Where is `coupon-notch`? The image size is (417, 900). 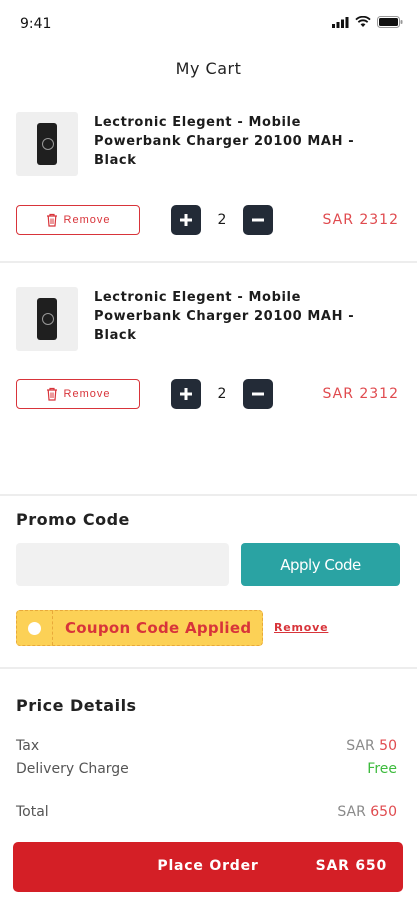
coupon-notch is located at coordinates (35, 628).